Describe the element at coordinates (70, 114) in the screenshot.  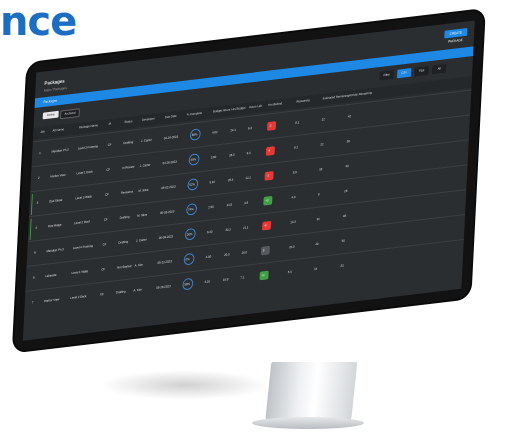
I see `tab-archived: Archived` at that location.